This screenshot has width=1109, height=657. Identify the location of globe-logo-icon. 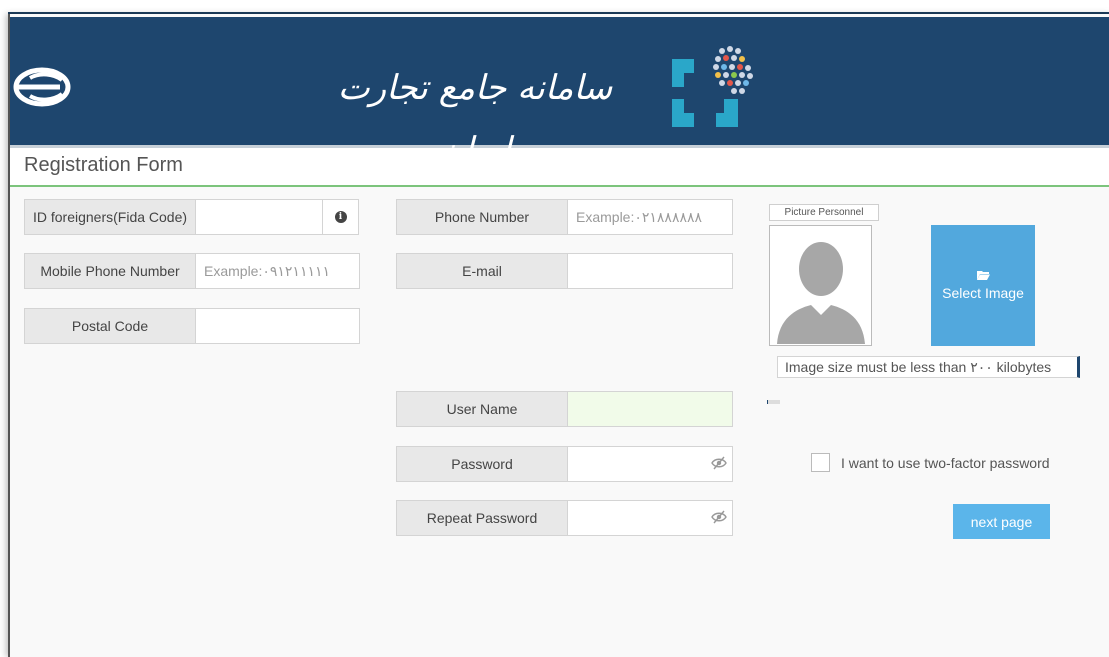
(42, 87).